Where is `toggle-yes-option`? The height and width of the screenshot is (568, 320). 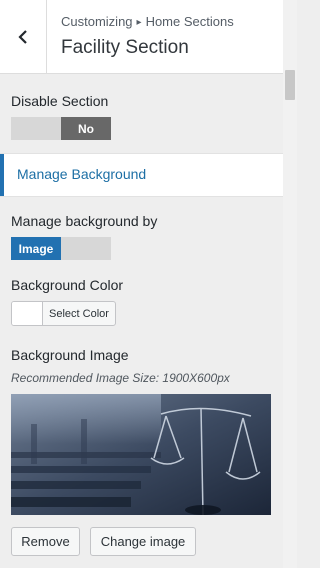
toggle-yes-option is located at coordinates (36, 128).